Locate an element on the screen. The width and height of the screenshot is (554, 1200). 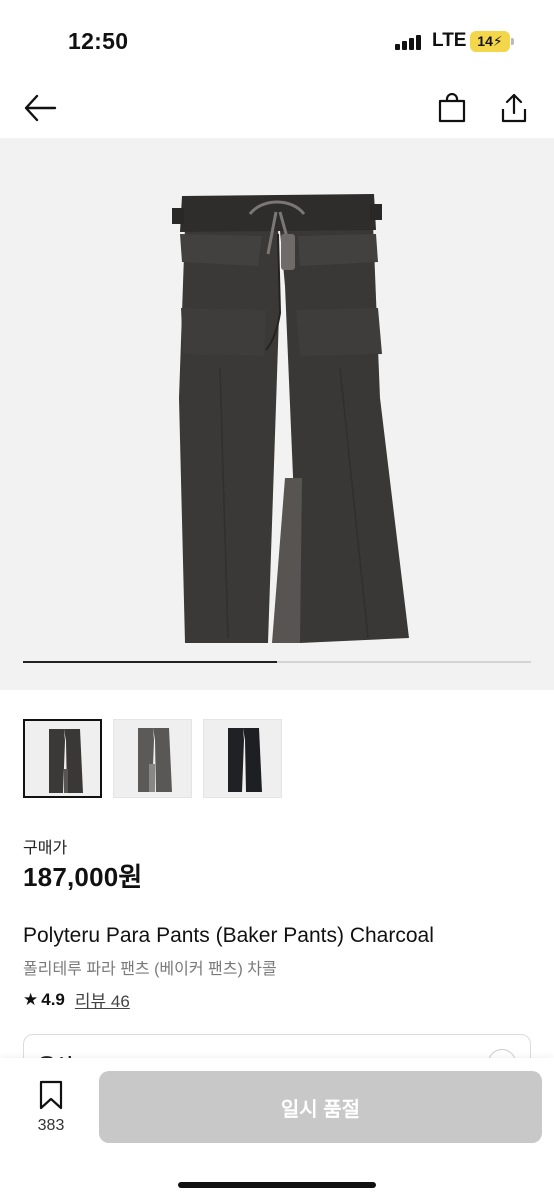
sold-out-button: 일시 품절 is located at coordinates (320, 1107).